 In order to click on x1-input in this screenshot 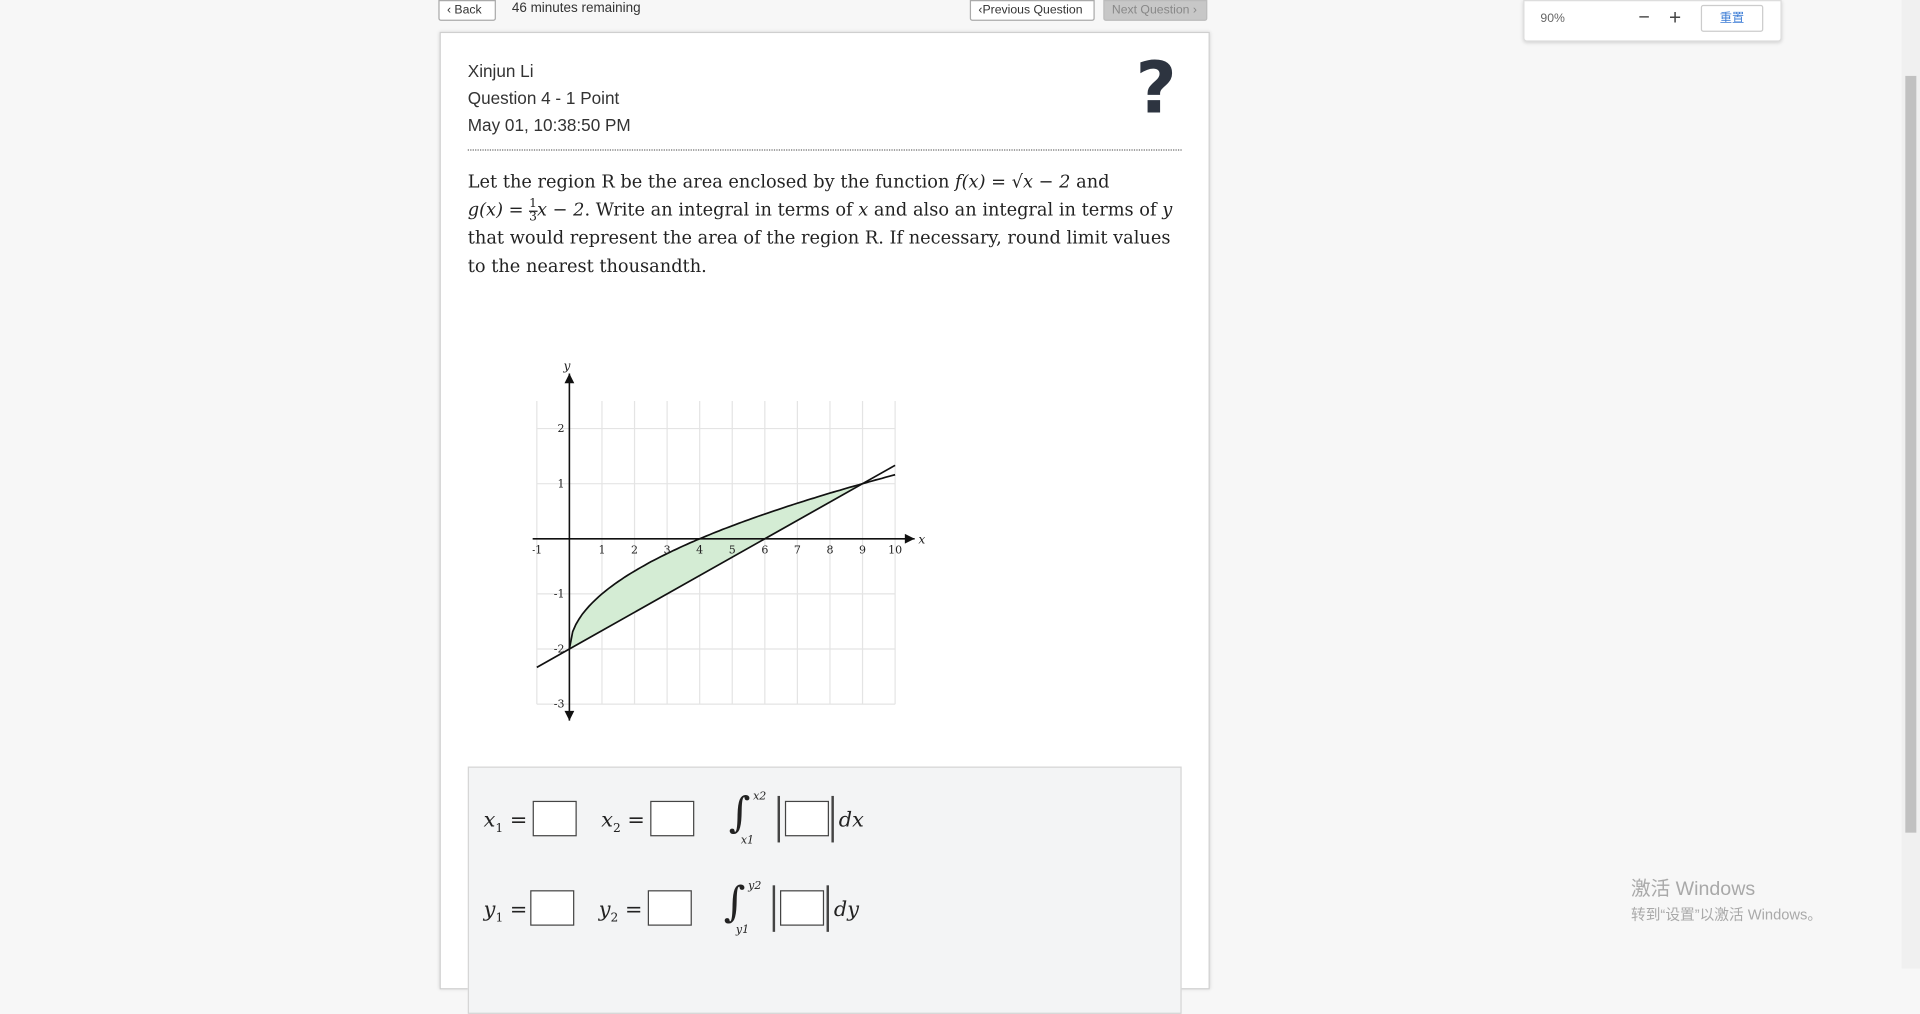, I will do `click(554, 818)`.